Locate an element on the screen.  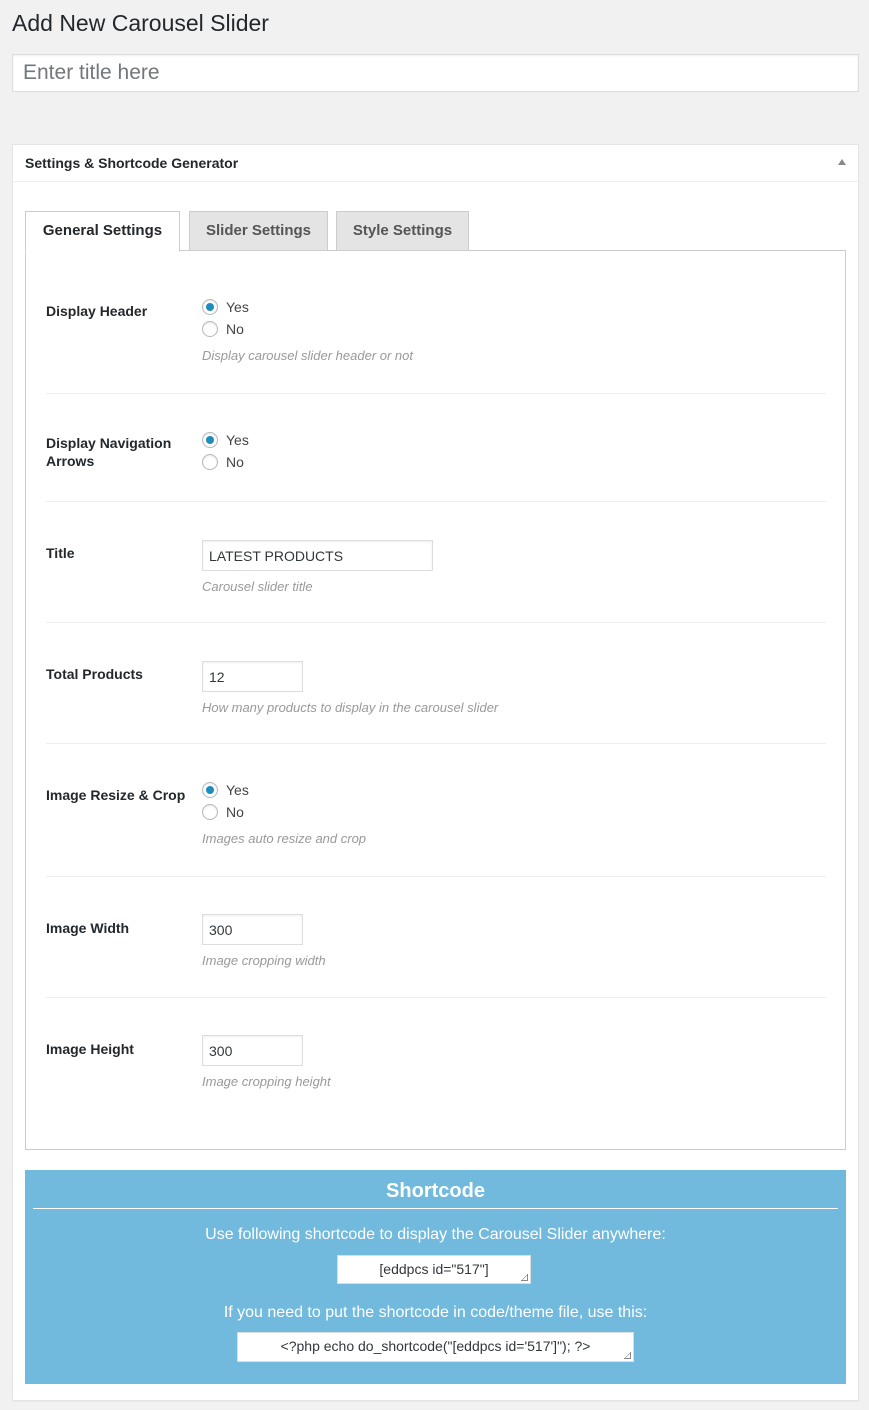
image-resize-field: Yes No Images auto resize and crop is located at coordinates (284, 812).